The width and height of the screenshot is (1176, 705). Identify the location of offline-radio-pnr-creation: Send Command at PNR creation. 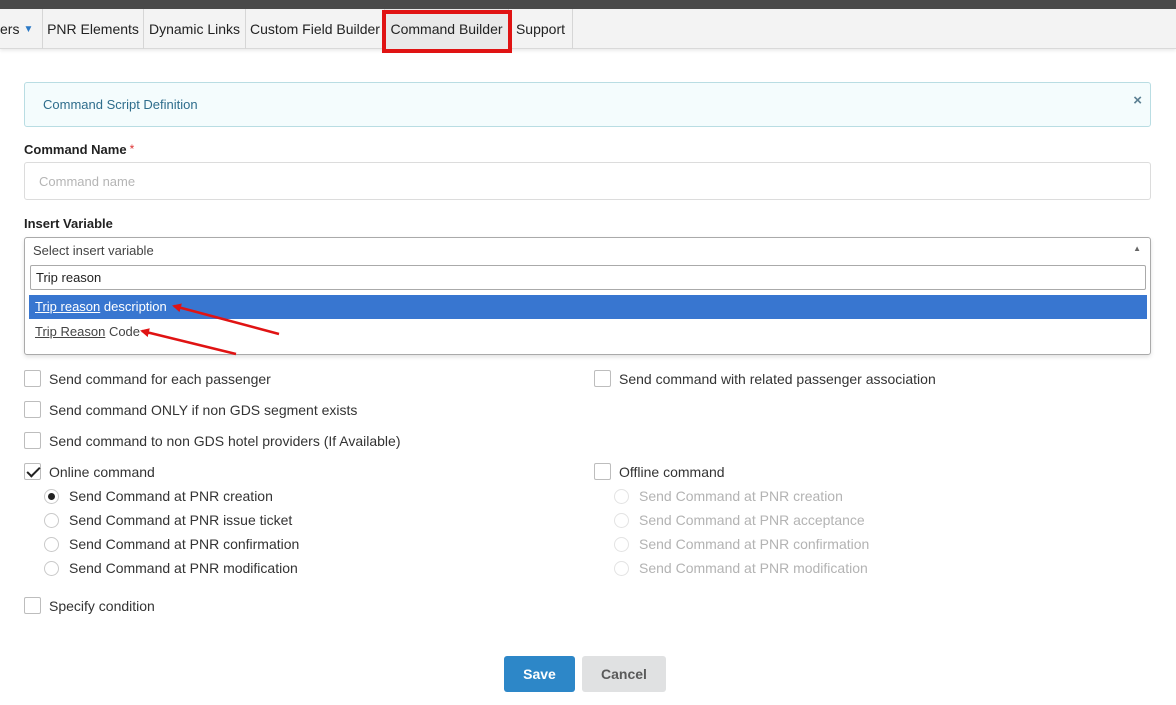
(728, 496).